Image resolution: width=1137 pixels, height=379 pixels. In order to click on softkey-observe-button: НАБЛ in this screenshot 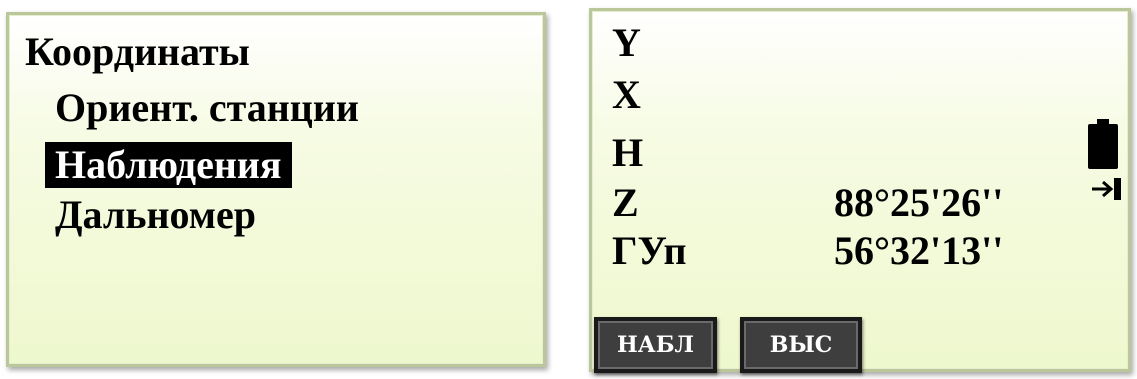, I will do `click(655, 345)`.